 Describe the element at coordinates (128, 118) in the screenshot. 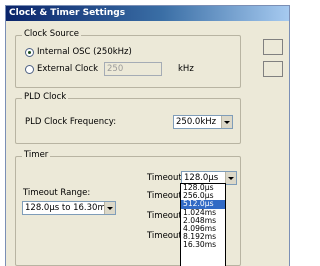

I see `pld-clock-group: PLD Clock PLD Clock Frequency: 250.0kHz` at that location.